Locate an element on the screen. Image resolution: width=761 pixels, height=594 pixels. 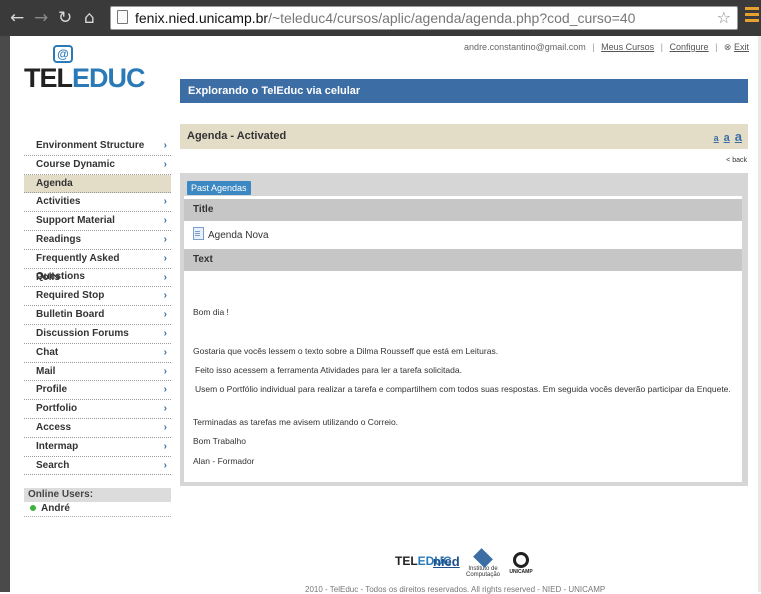
sidebar-item-intermap: Intermap › is located at coordinates (97, 447).